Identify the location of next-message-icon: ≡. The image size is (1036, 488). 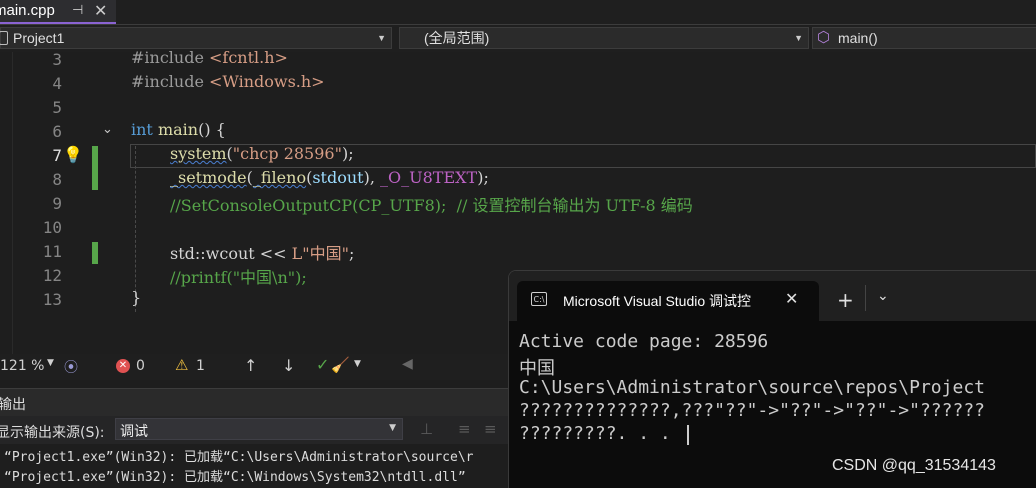
(490, 429).